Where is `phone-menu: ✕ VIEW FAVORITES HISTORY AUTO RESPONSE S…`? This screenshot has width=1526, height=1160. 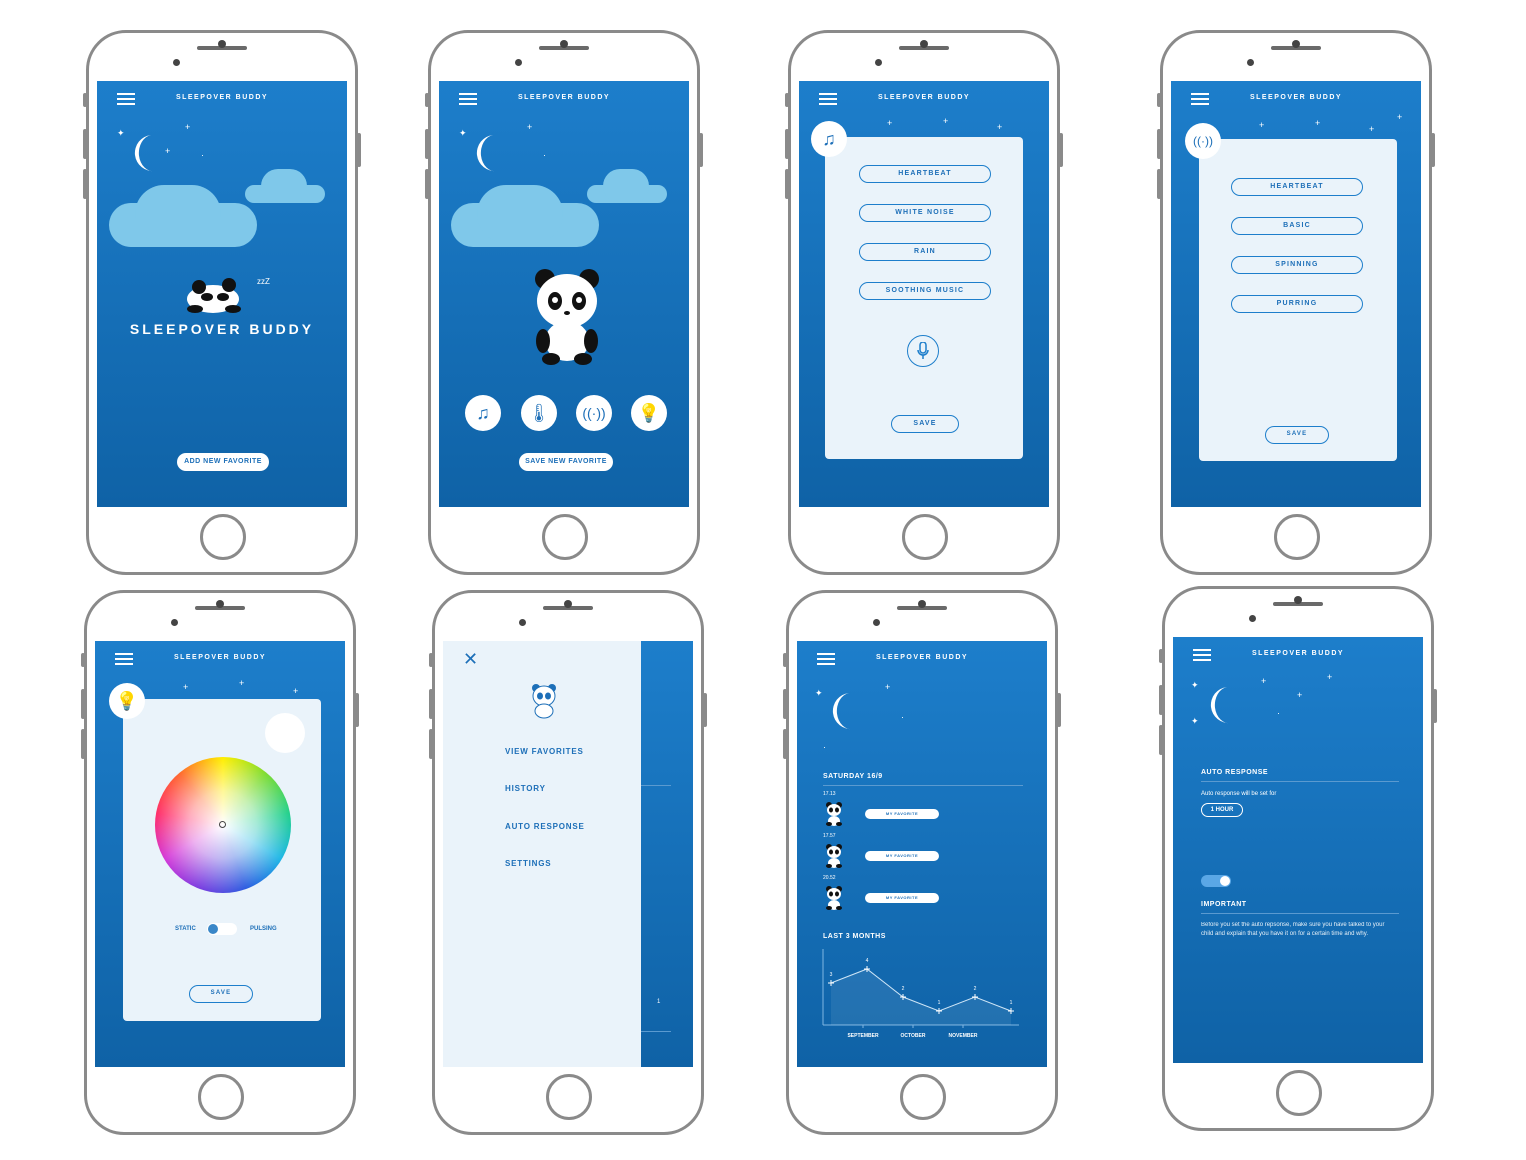 phone-menu: ✕ VIEW FAVORITES HISTORY AUTO RESPONSE S… is located at coordinates (568, 862).